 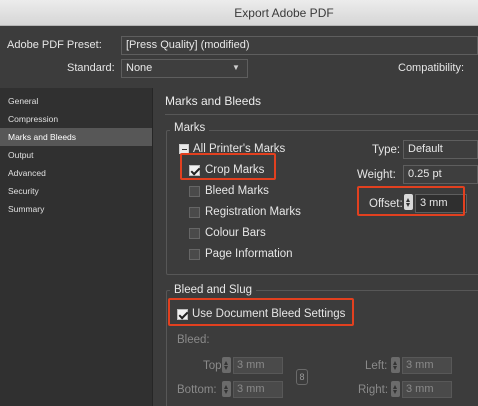 I want to click on sidebar-item-security: Security, so click(x=76, y=191).